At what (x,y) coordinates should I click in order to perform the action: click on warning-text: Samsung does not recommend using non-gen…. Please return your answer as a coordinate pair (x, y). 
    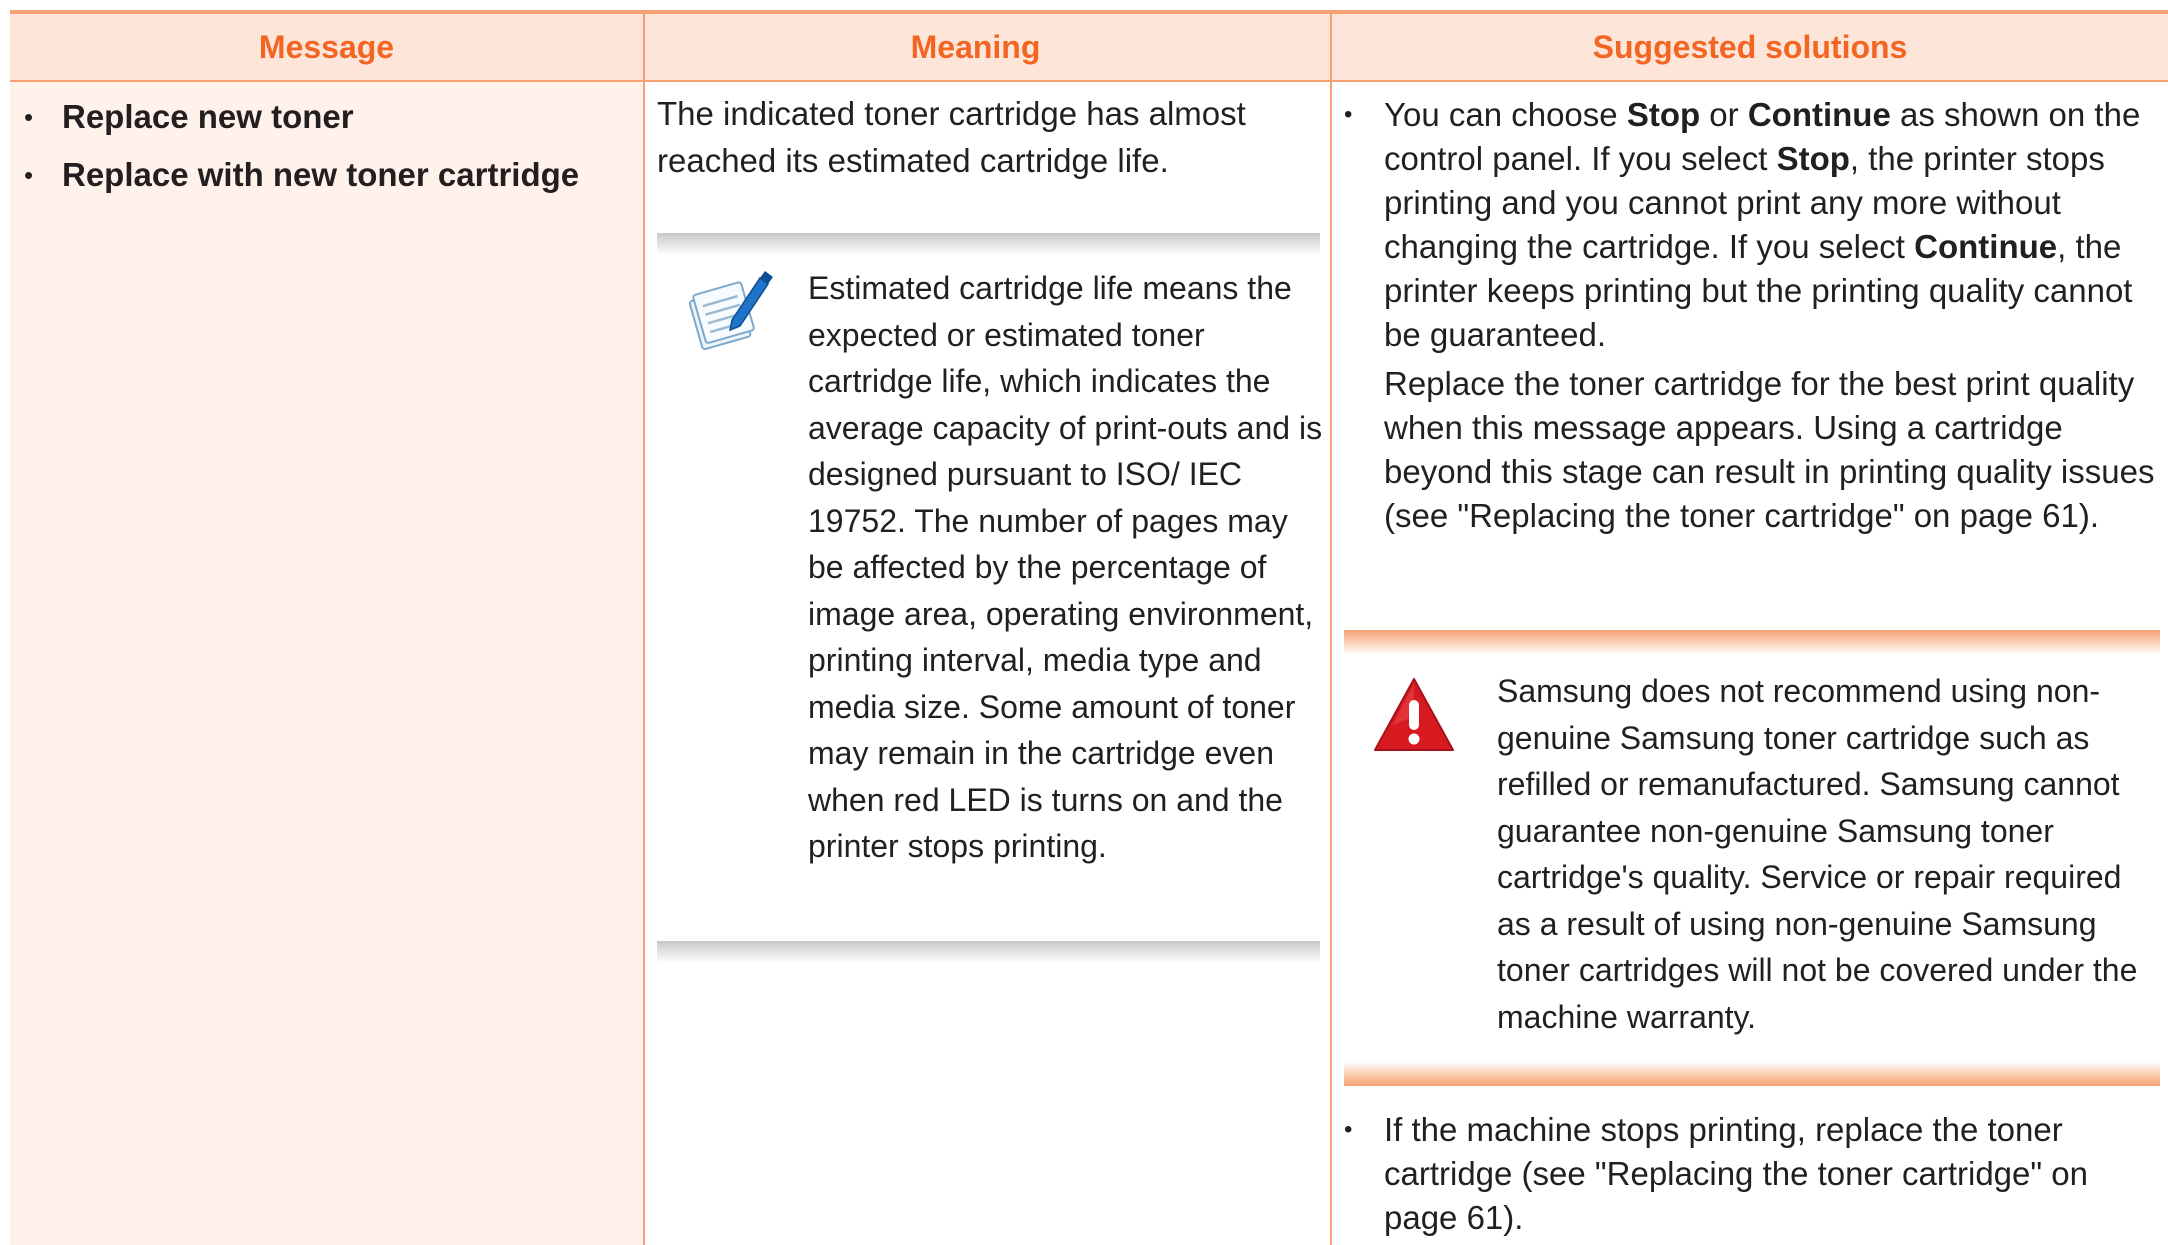
    Looking at the image, I should click on (1817, 854).